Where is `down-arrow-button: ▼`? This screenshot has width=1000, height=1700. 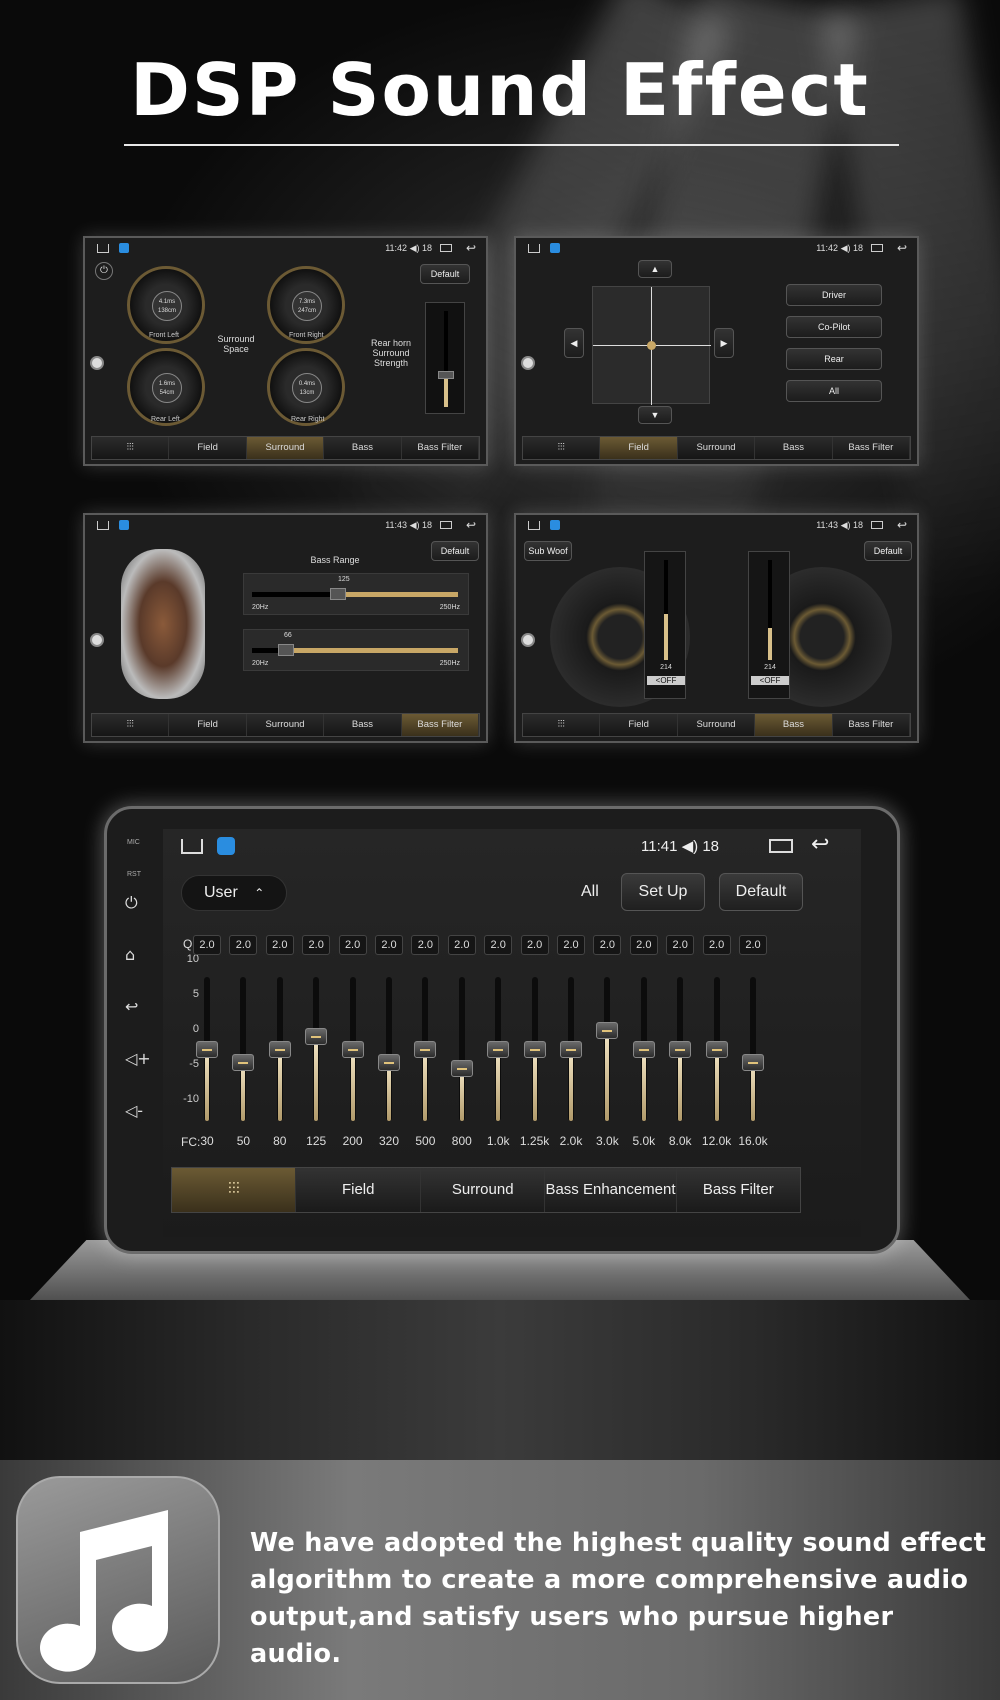 down-arrow-button: ▼ is located at coordinates (655, 415).